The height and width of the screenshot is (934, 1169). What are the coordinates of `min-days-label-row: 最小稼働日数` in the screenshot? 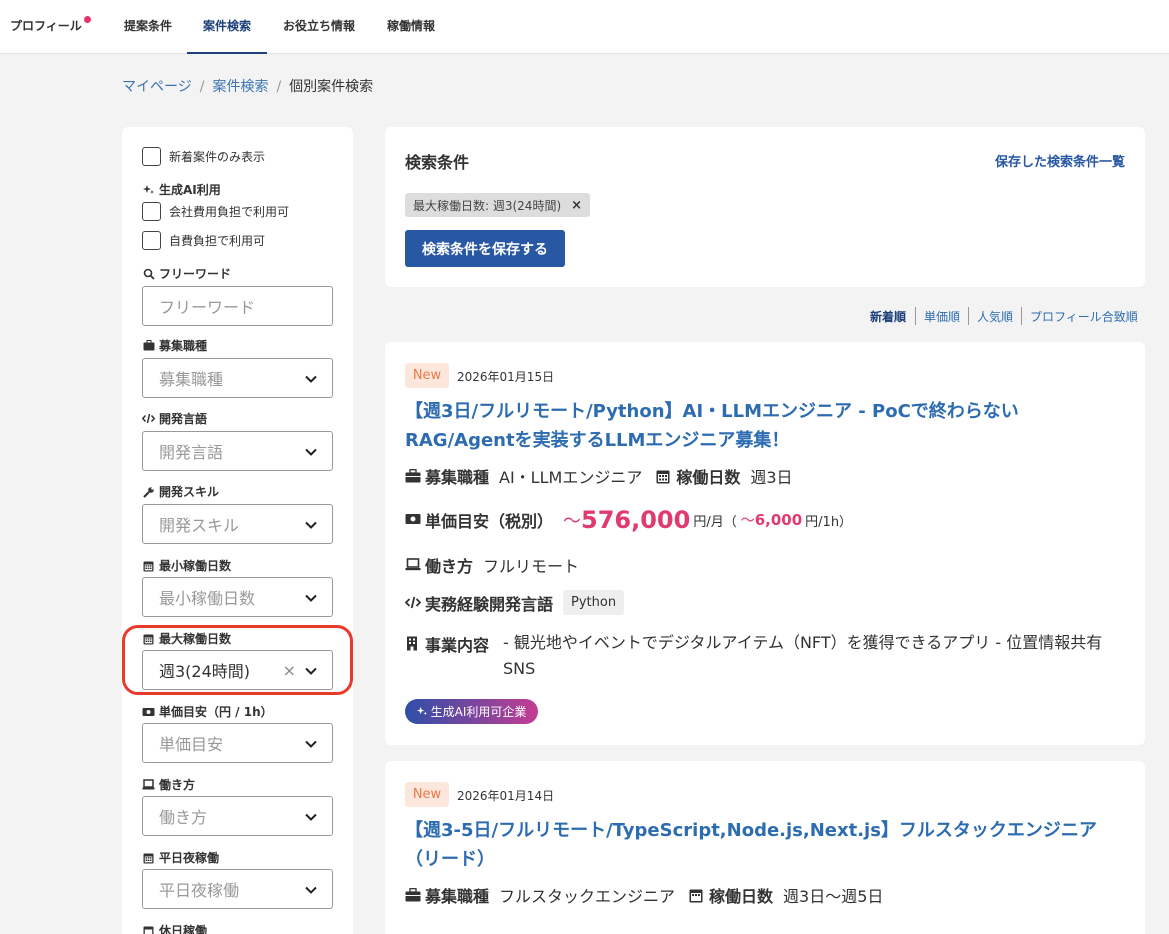 It's located at (186, 565).